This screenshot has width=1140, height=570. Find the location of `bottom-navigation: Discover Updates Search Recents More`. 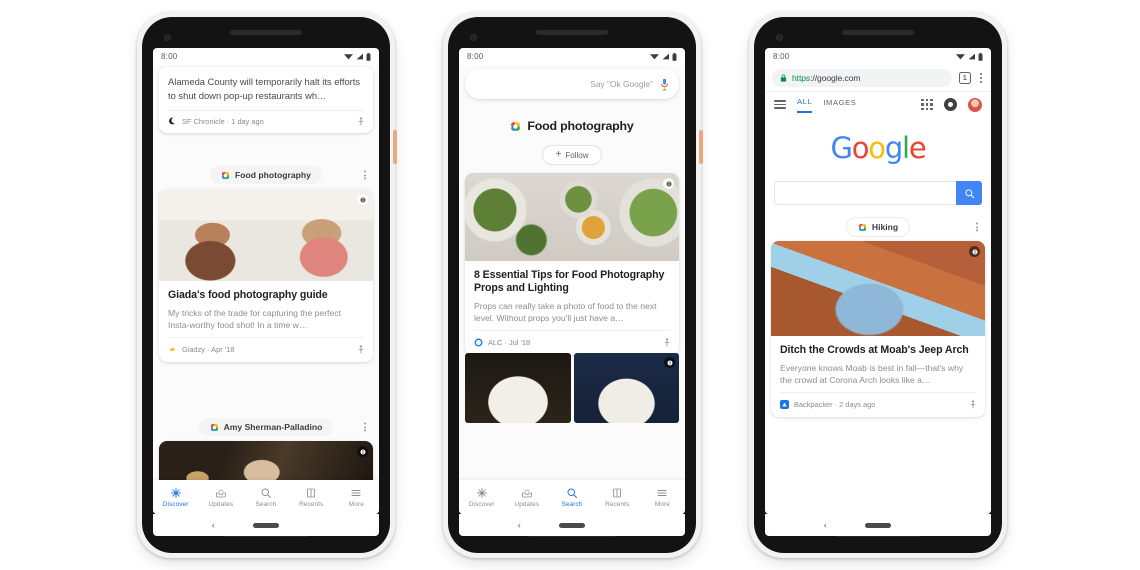

bottom-navigation: Discover Updates Search Recents More is located at coordinates (572, 497).